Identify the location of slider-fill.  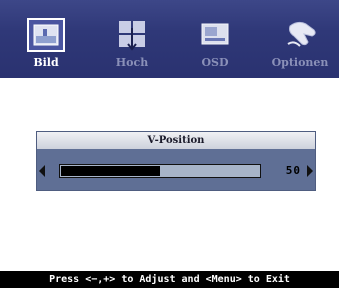
(110, 171).